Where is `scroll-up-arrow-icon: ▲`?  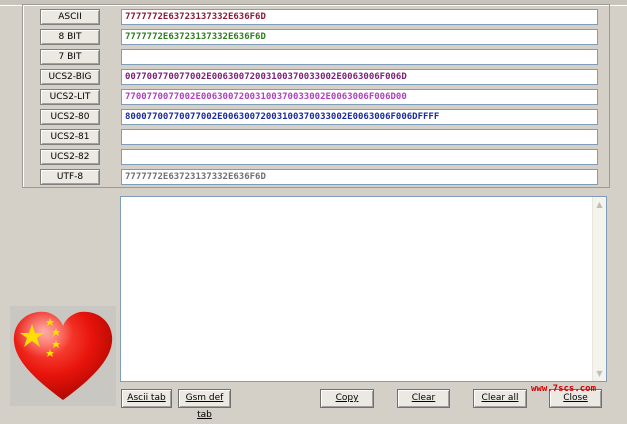
scroll-up-arrow-icon: ▲ is located at coordinates (599, 204).